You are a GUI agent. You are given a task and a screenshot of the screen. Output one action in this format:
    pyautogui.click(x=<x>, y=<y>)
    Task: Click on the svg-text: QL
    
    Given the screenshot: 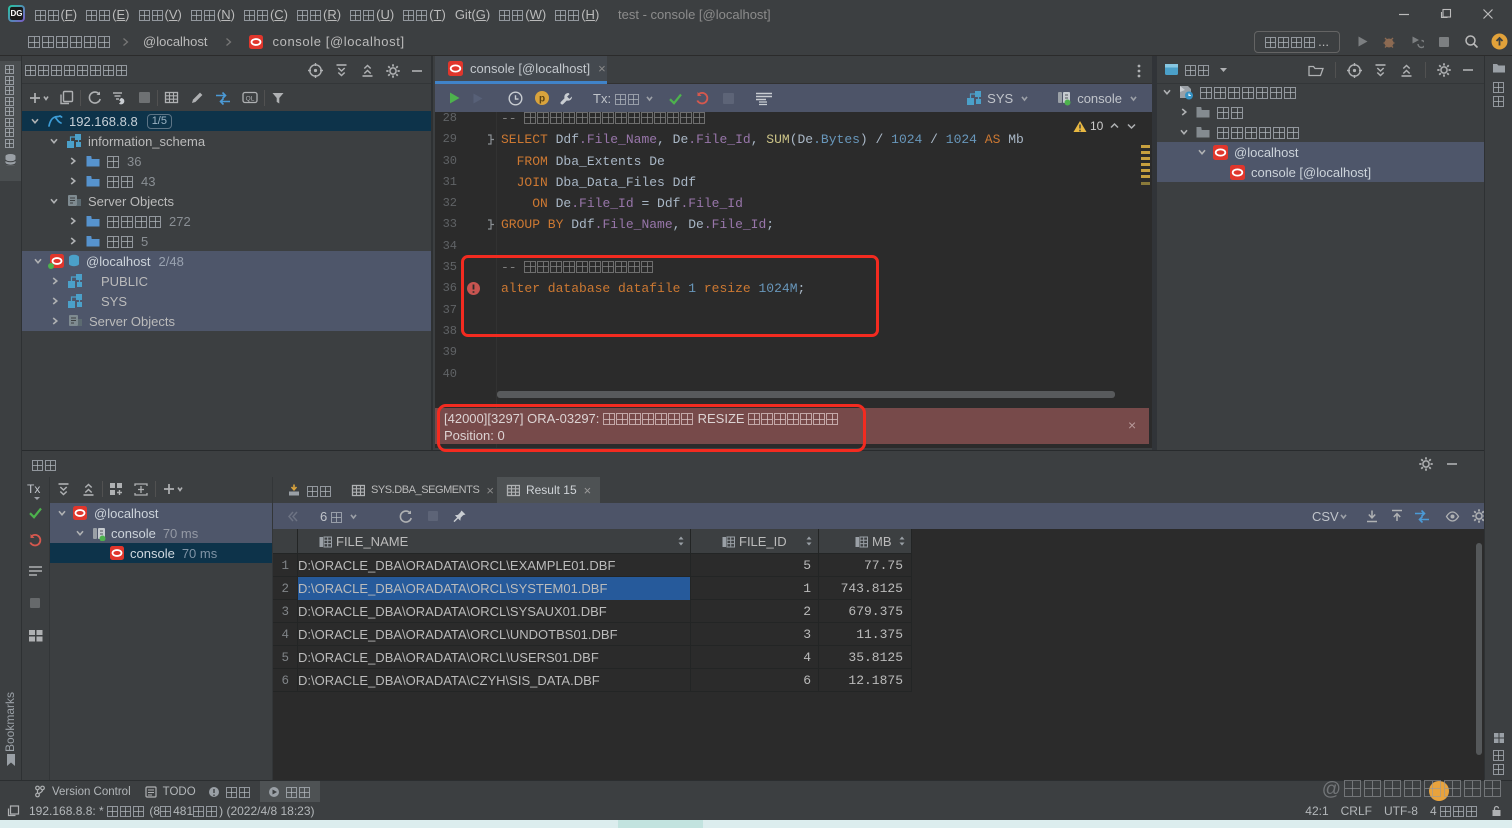 What is the action you would take?
    pyautogui.click(x=250, y=99)
    